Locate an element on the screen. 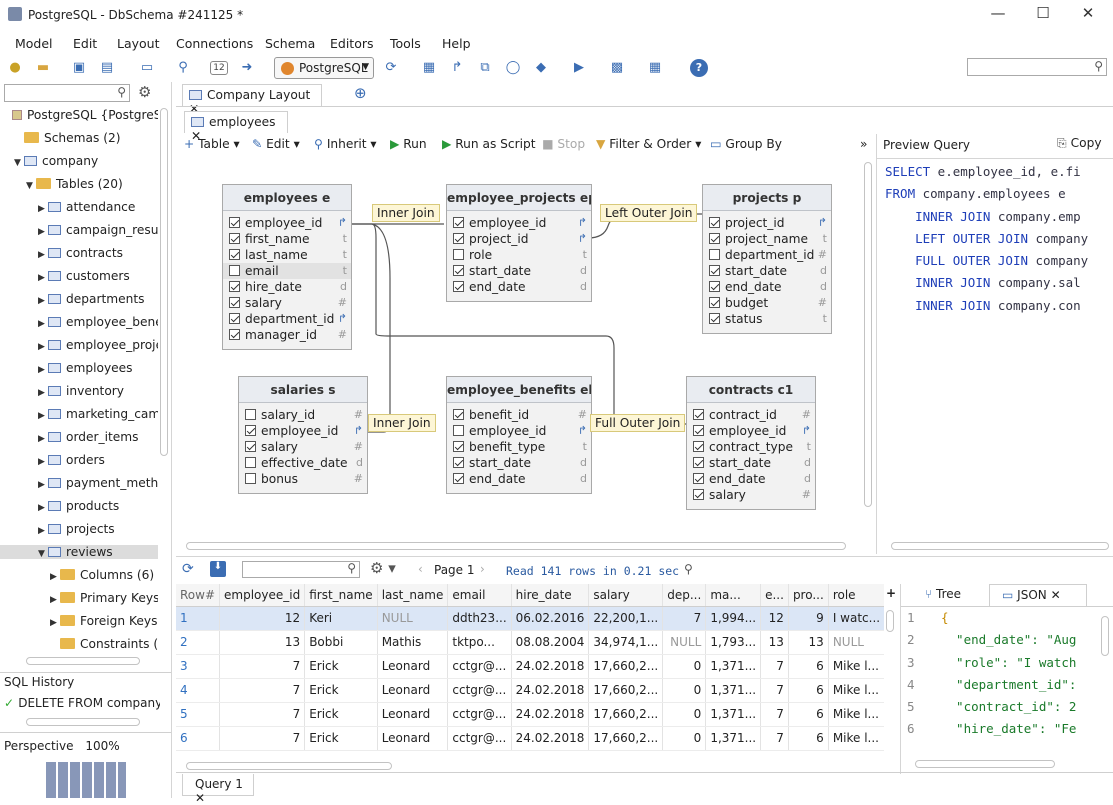 Image resolution: width=1113 pixels, height=805 pixels. group-icon: ⧉ is located at coordinates (485, 68).